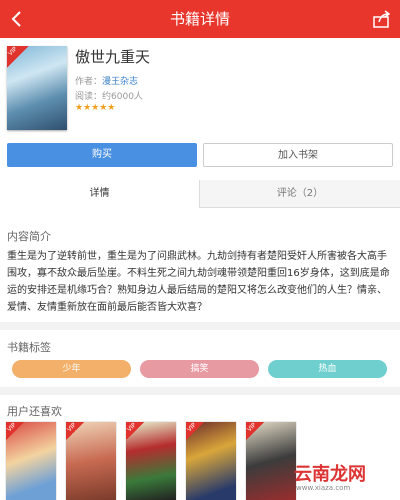  I want to click on tag-gaoxiao: 搞笑, so click(199, 369).